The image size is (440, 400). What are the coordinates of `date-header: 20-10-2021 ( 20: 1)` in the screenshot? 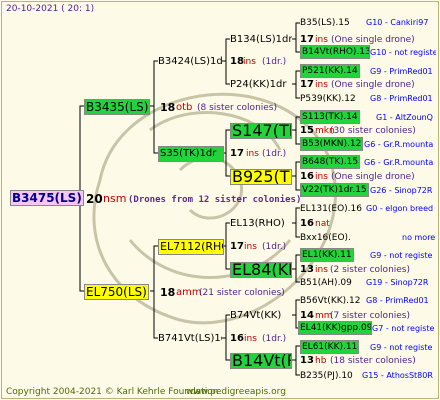 It's located at (50, 9).